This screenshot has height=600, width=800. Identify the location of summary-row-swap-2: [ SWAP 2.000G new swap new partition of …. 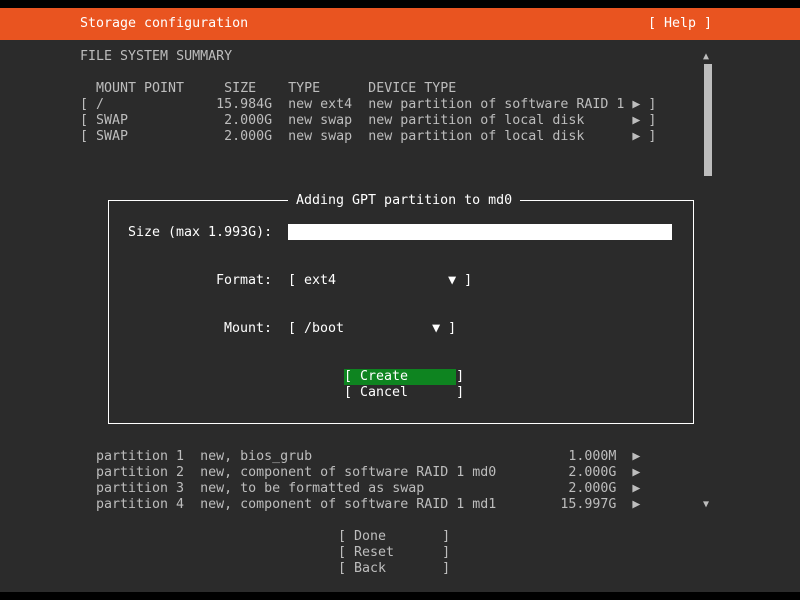
(368, 137).